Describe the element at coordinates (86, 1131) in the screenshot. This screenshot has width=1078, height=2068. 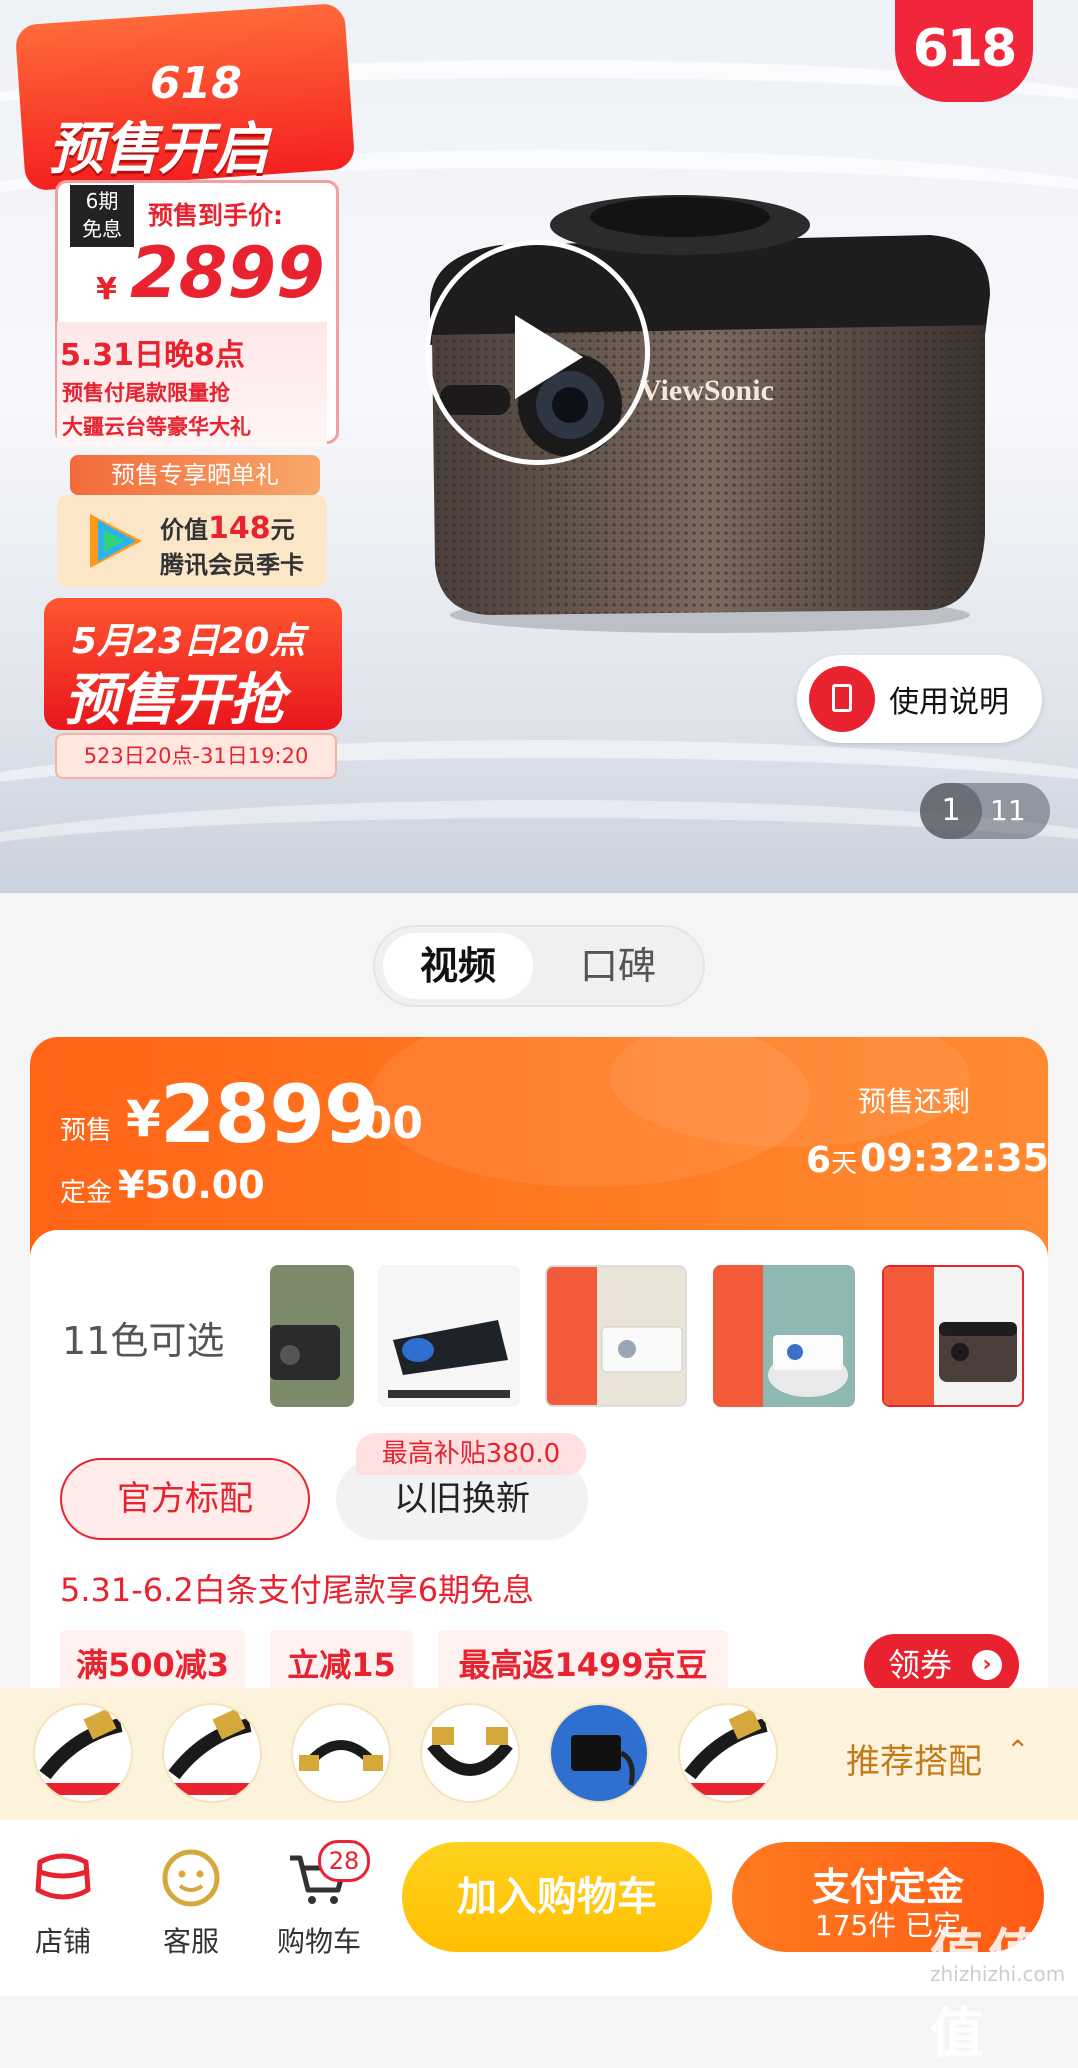
I see `presale-label: 预售` at that location.